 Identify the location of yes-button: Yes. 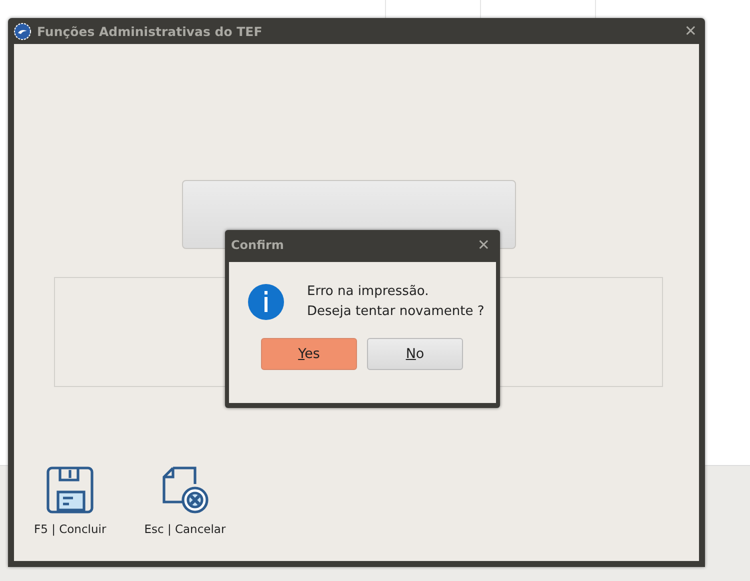
(309, 354).